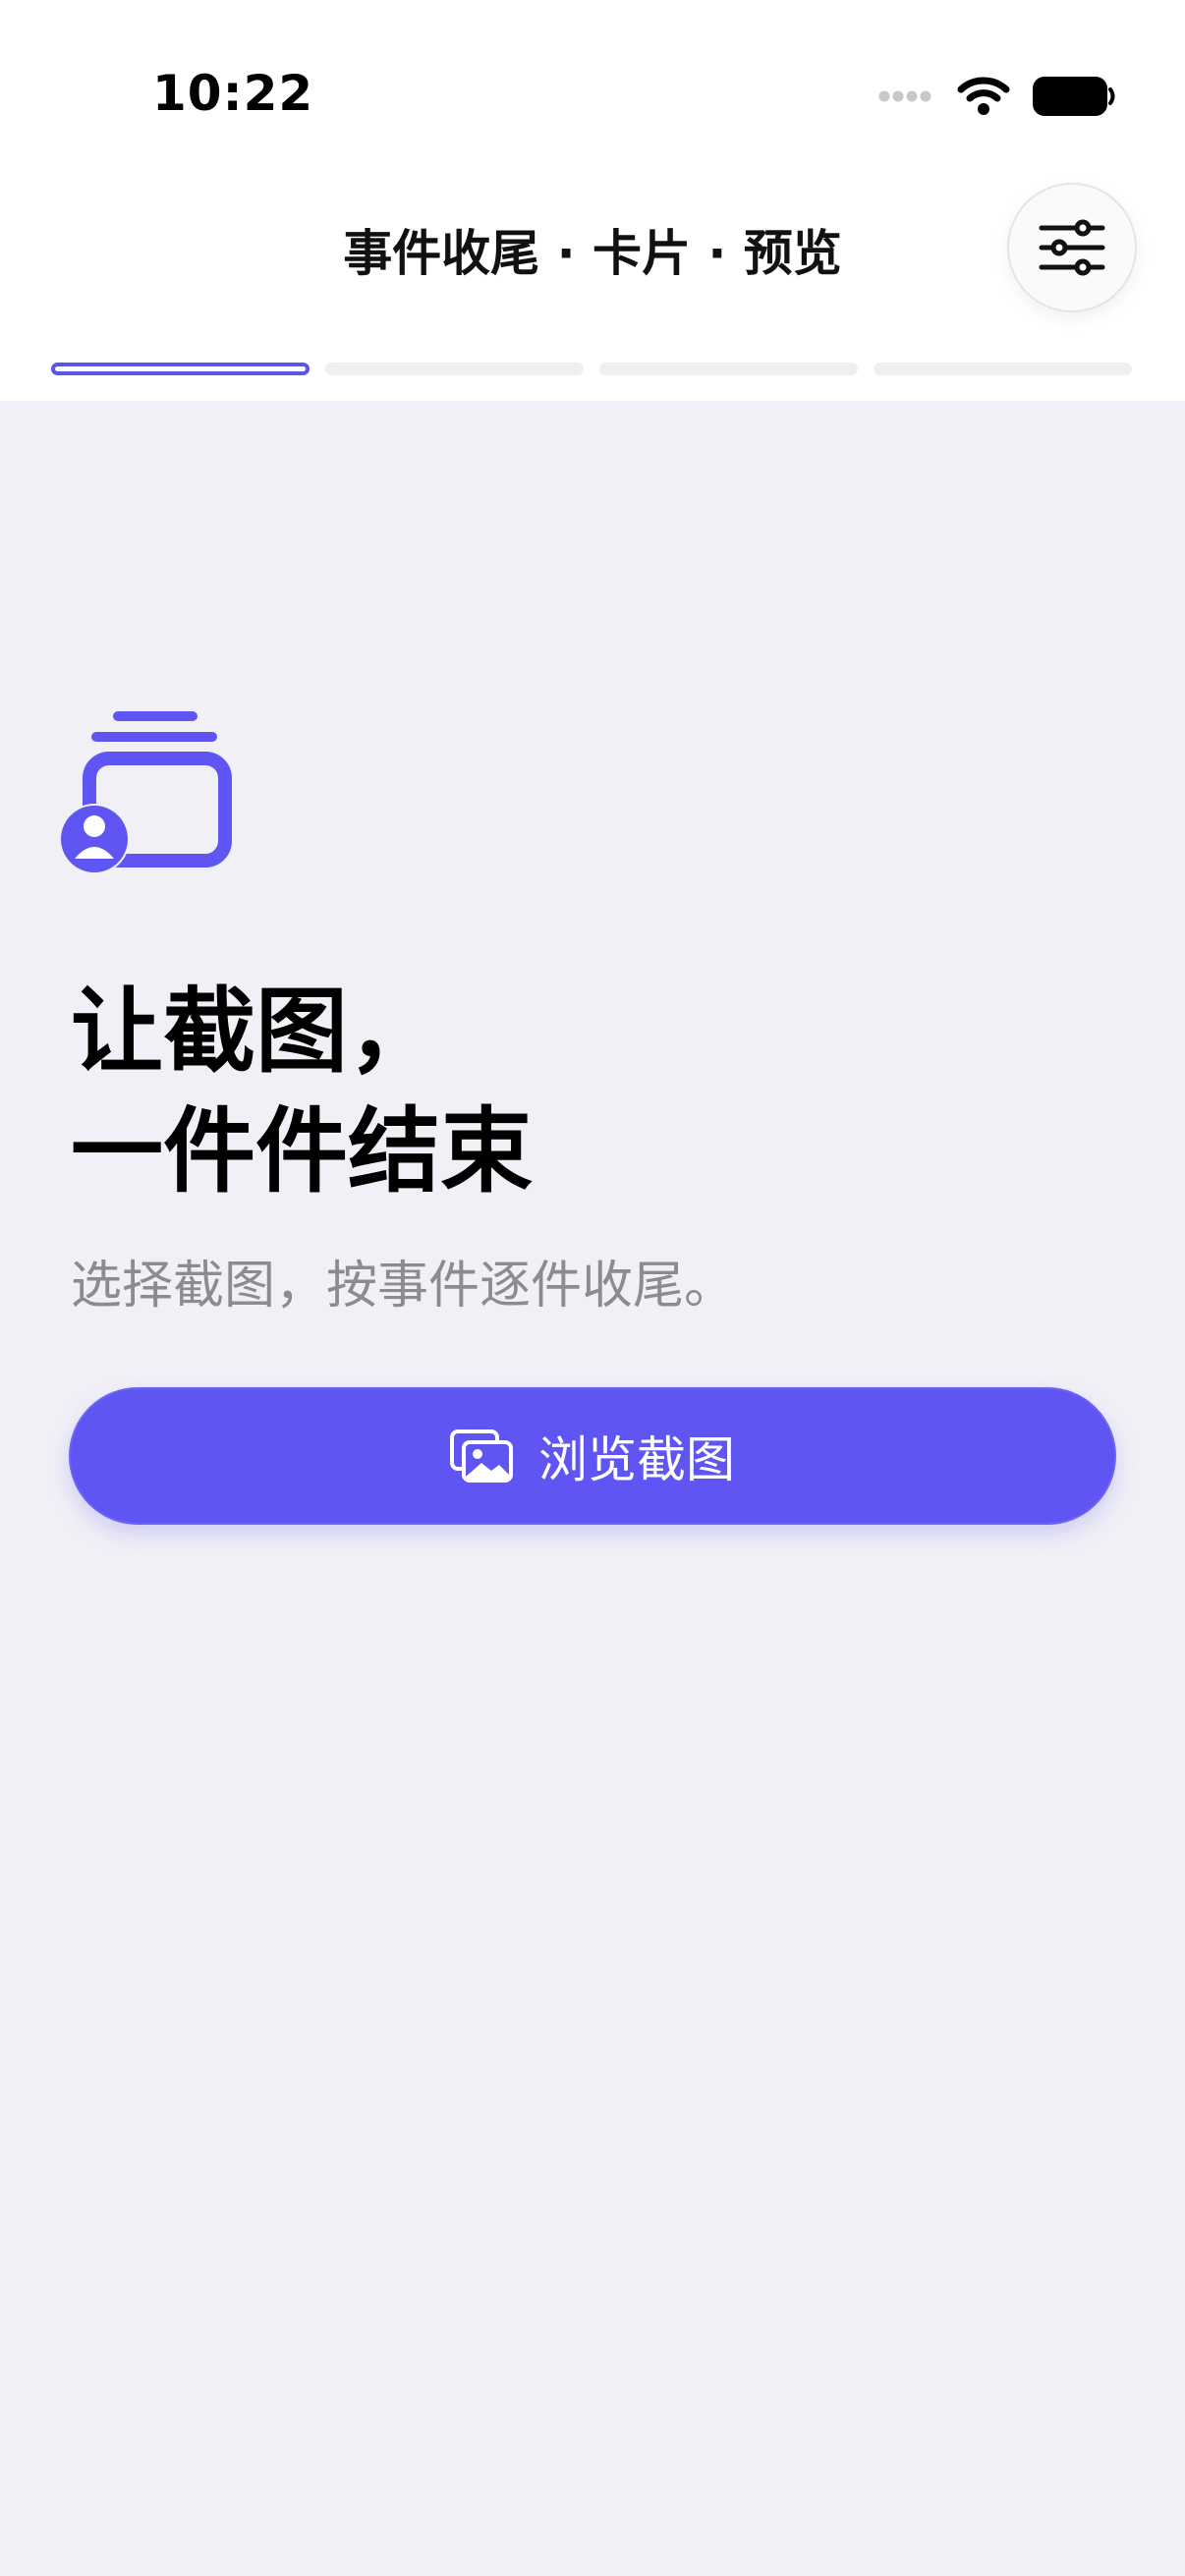  I want to click on browse-screenshots-button: 浏览截图, so click(592, 1456).